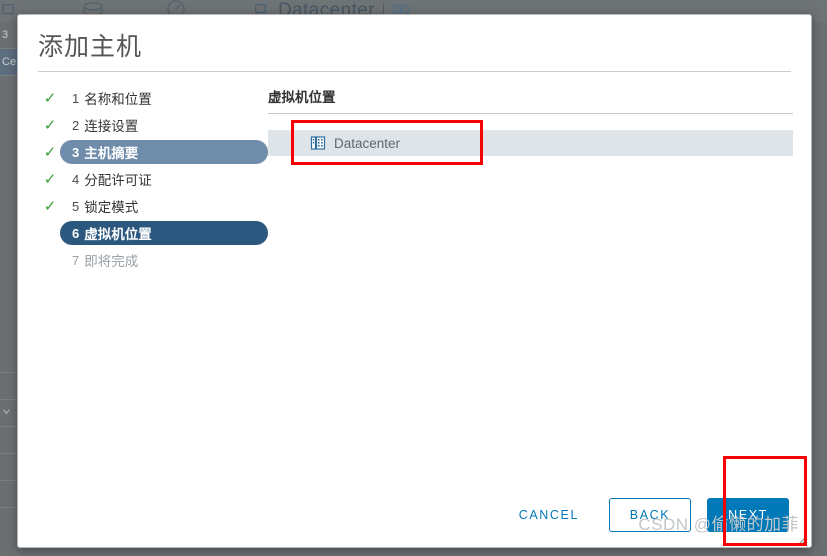 The height and width of the screenshot is (556, 827). What do you see at coordinates (549, 515) in the screenshot?
I see `cancel-button: CANCEL` at bounding box center [549, 515].